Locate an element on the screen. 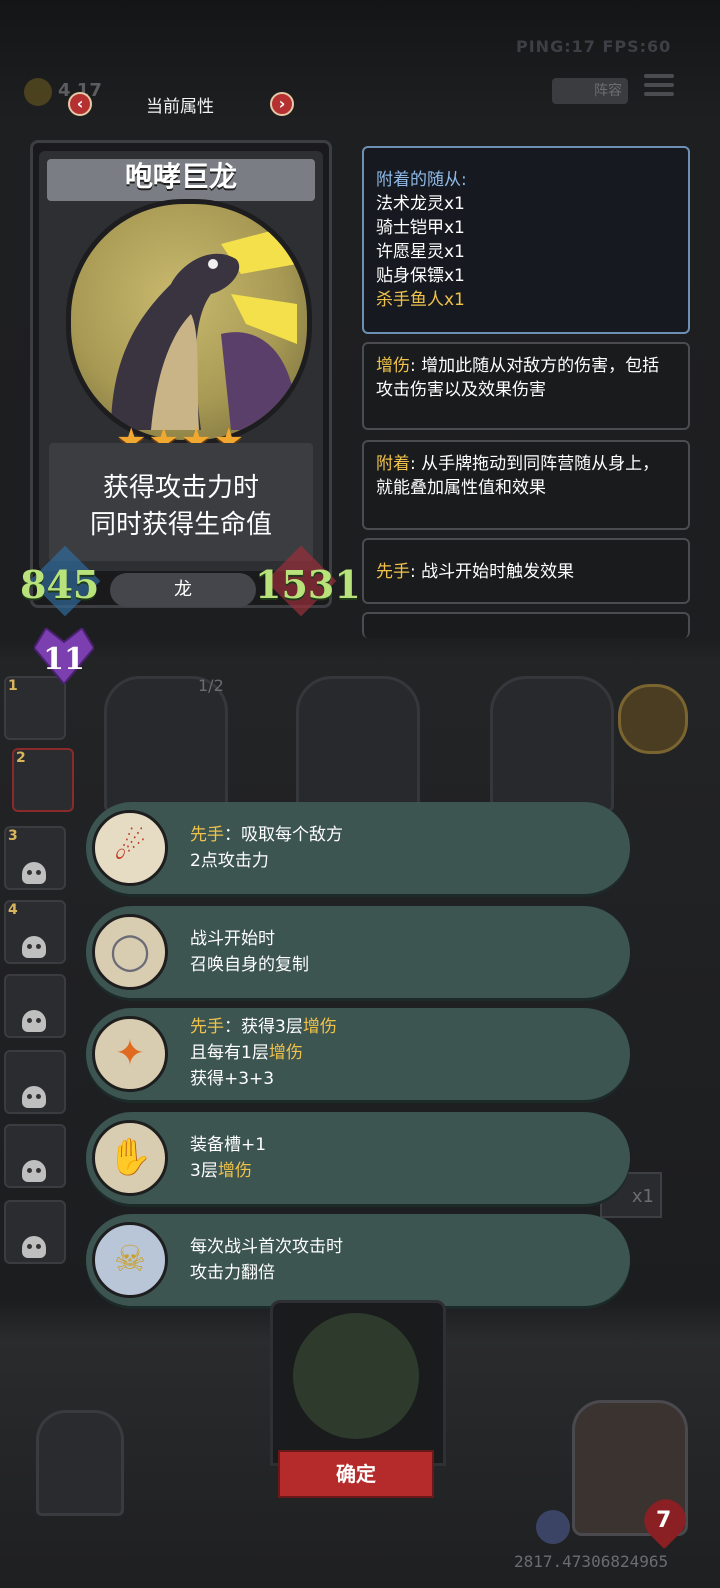 The image size is (720, 1588). ability-row: ✦ 先手：获得3层增伤 且每有1层增伤 获得+3+3 is located at coordinates (358, 1054).